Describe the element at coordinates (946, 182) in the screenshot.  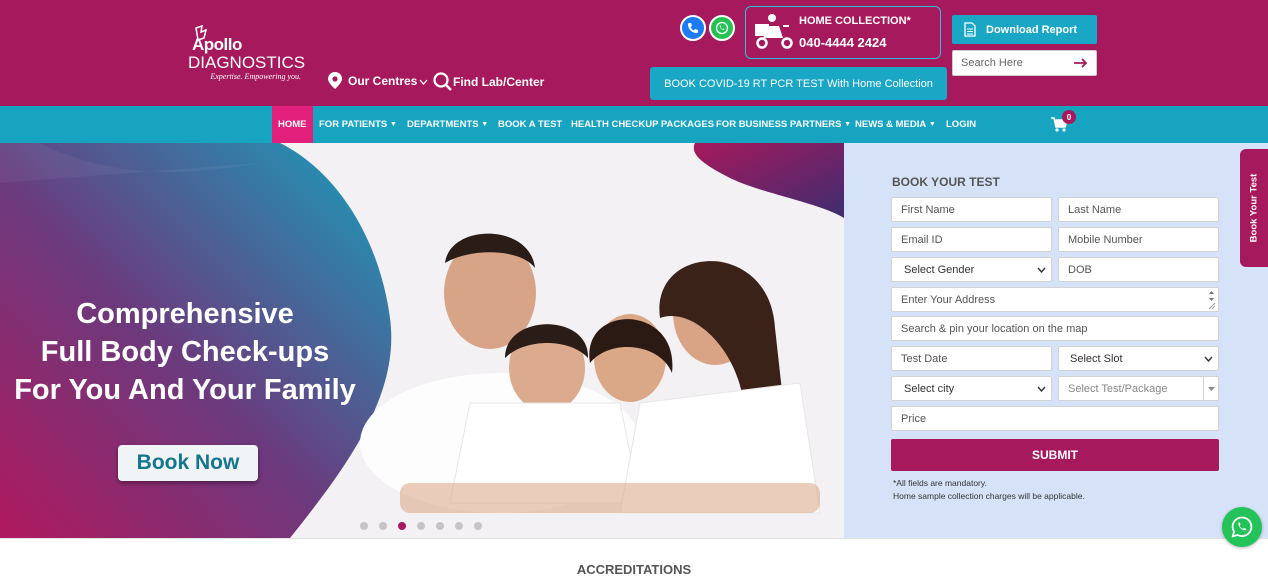
I see `form-title: BOOK YOUR TEST` at that location.